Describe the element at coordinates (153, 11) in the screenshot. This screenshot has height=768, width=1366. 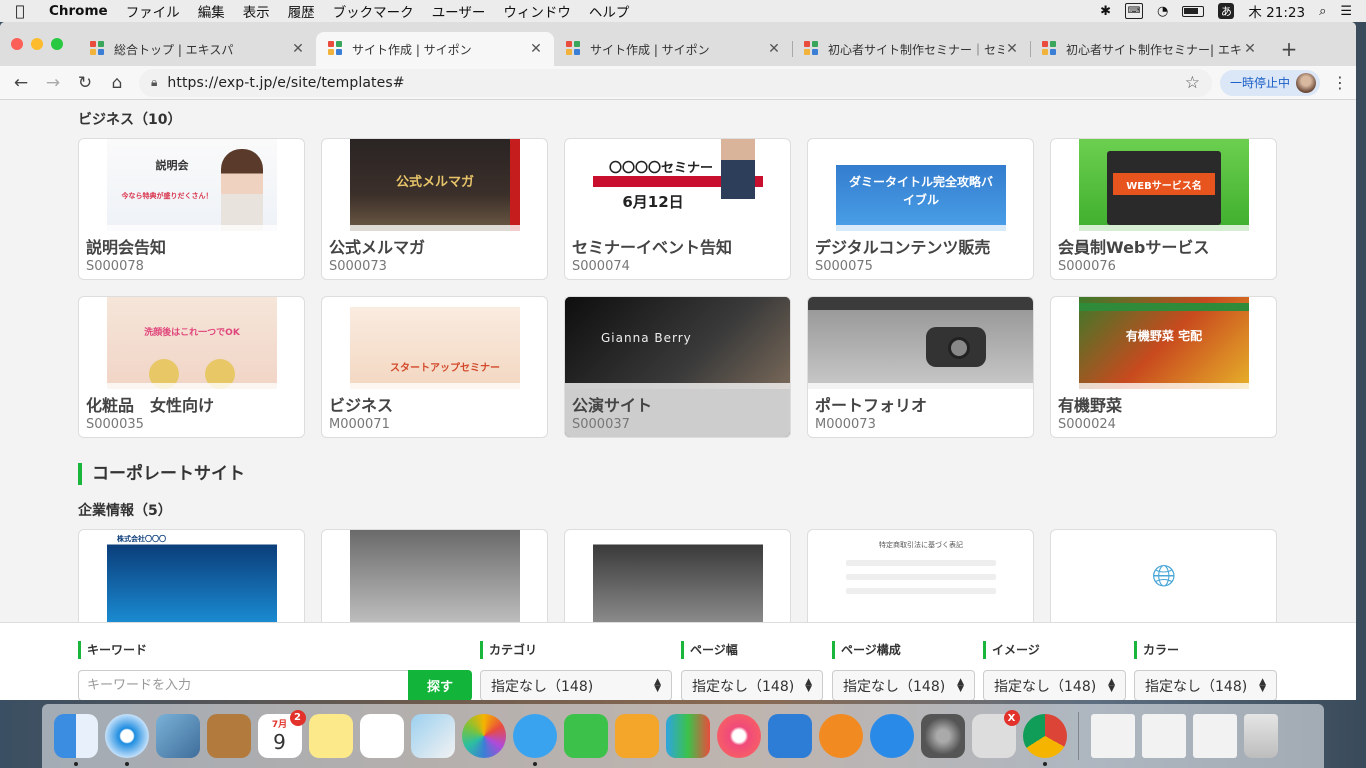
I see `menu-file: ファイル` at that location.